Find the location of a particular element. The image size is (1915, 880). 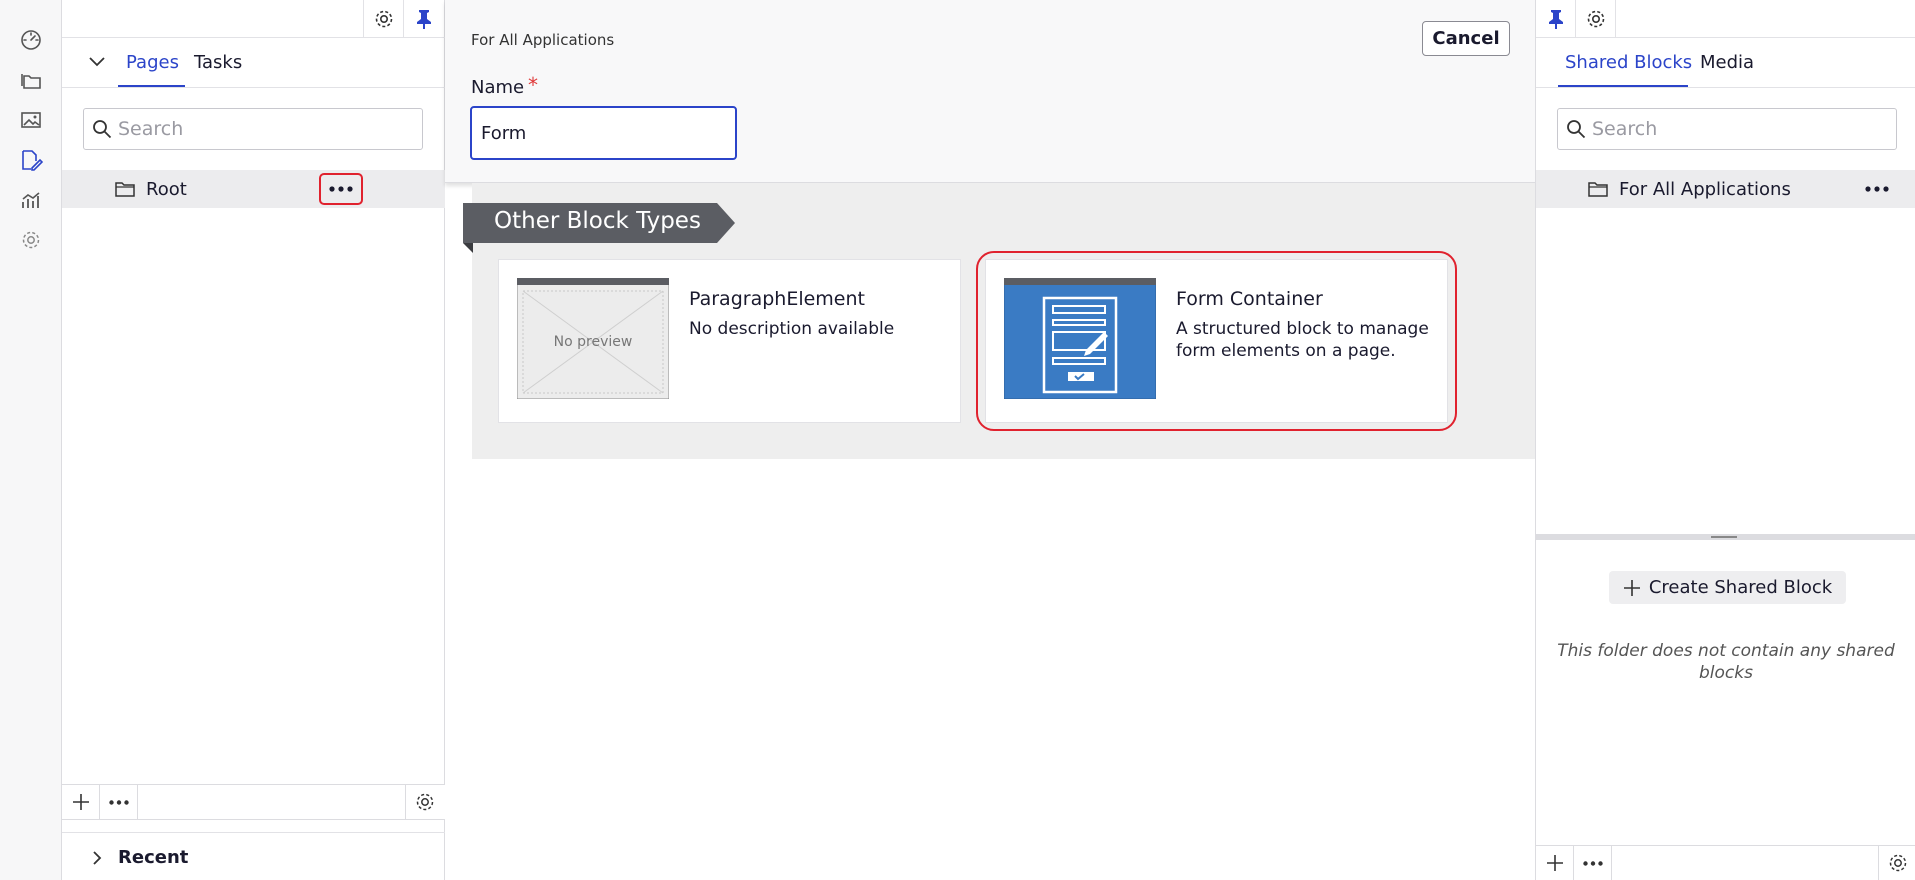

section-title: Other Block Types is located at coordinates (597, 221).